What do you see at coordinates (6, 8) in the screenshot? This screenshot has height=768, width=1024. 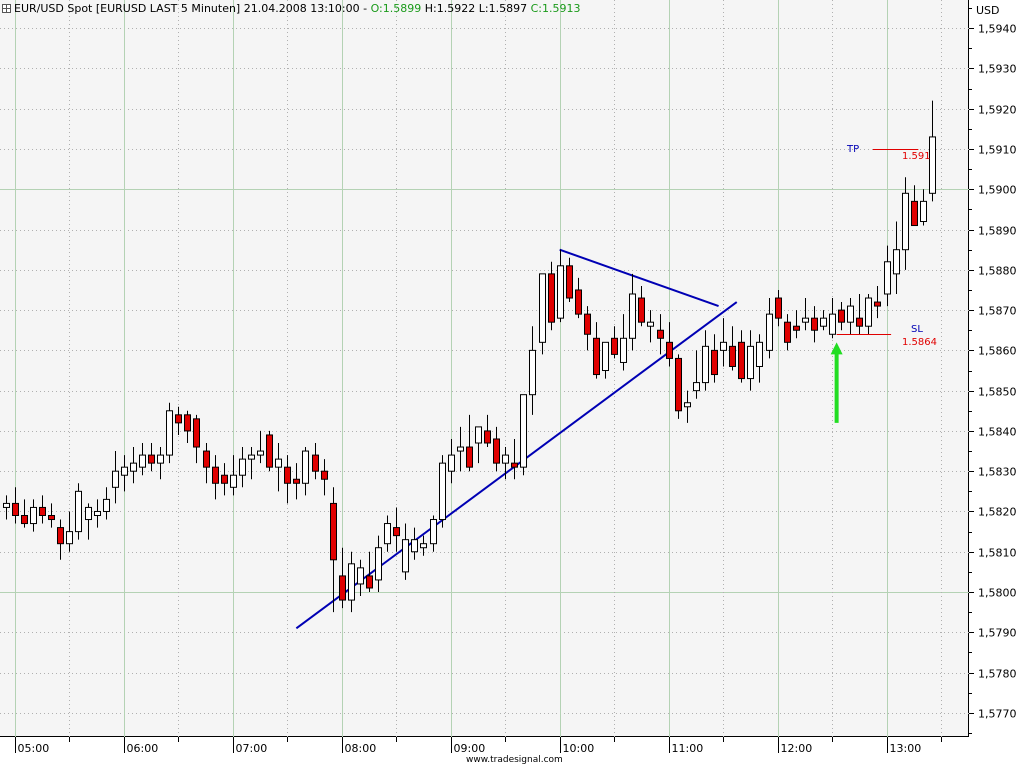 I see `crosshair-icon` at bounding box center [6, 8].